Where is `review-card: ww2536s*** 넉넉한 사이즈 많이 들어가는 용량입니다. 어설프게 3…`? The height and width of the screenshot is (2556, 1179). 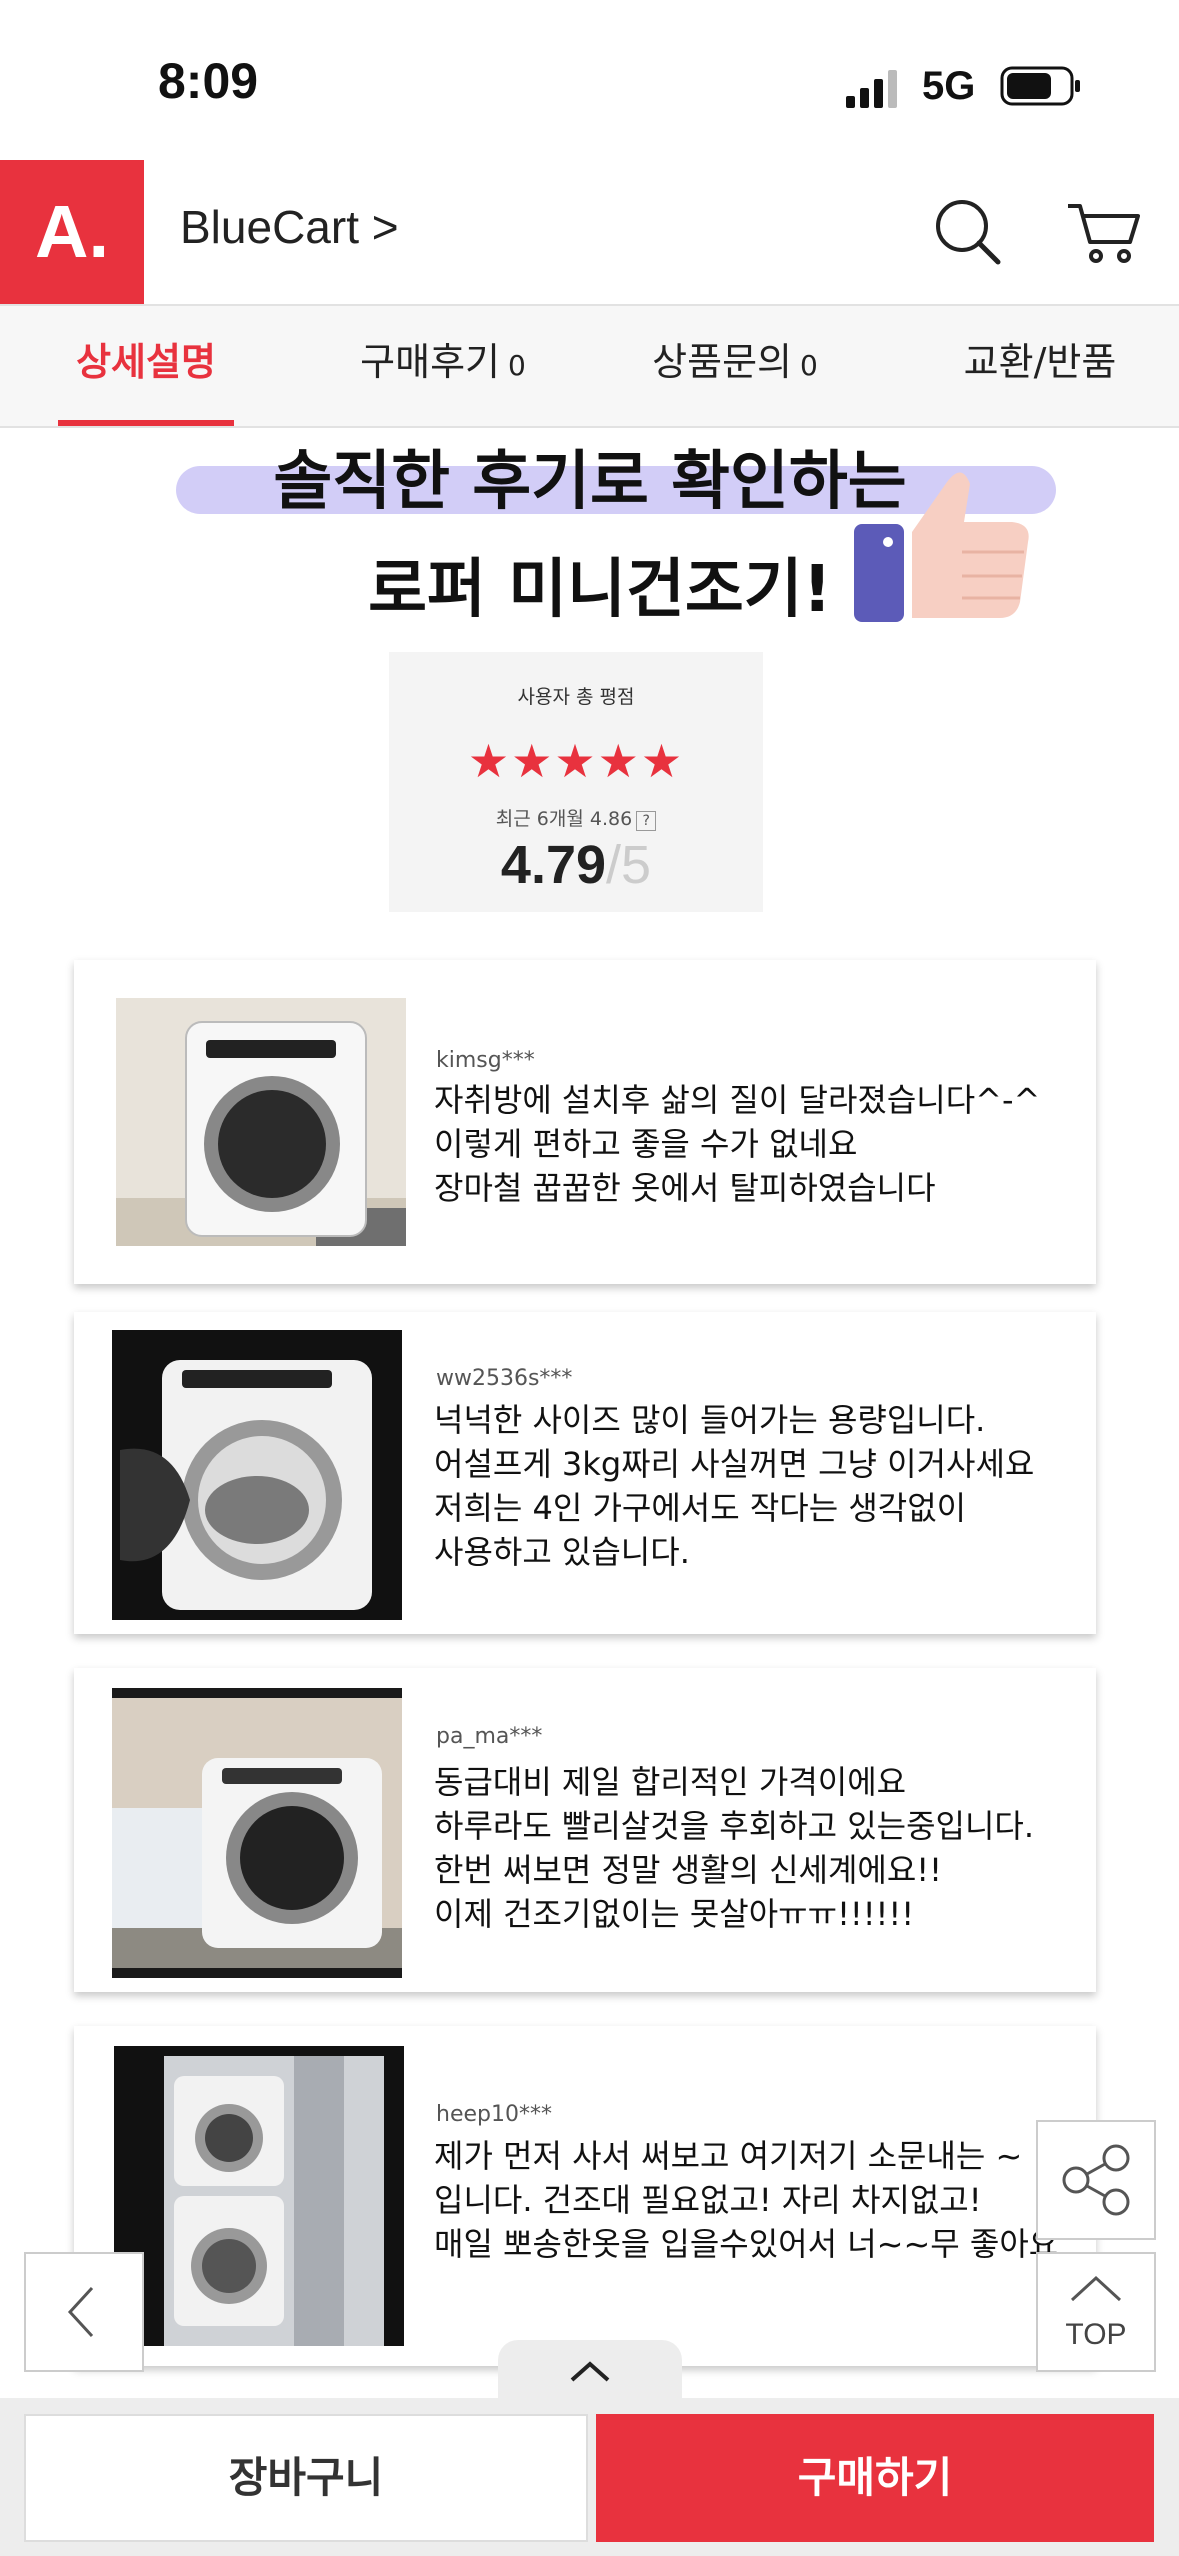 review-card: ww2536s*** 넉넉한 사이즈 많이 들어가는 용량입니다. 어설프게 3… is located at coordinates (585, 1473).